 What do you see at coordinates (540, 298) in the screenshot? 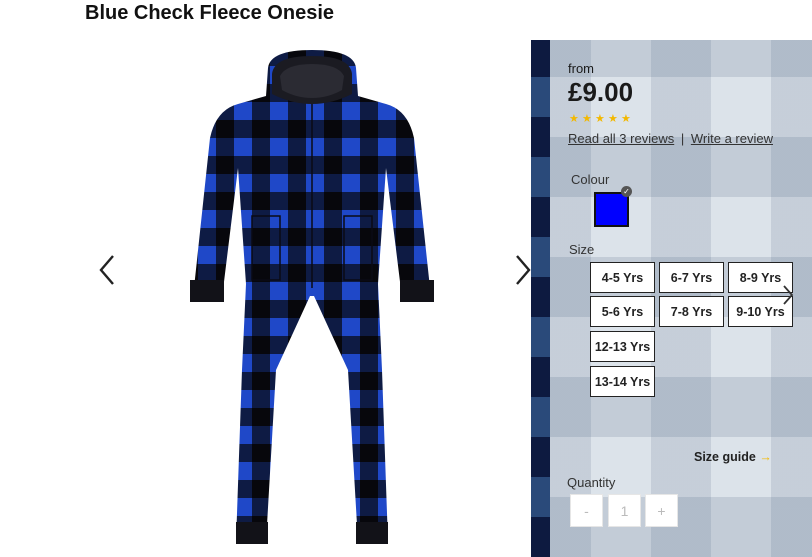
I see `panel-decorative-edge` at bounding box center [540, 298].